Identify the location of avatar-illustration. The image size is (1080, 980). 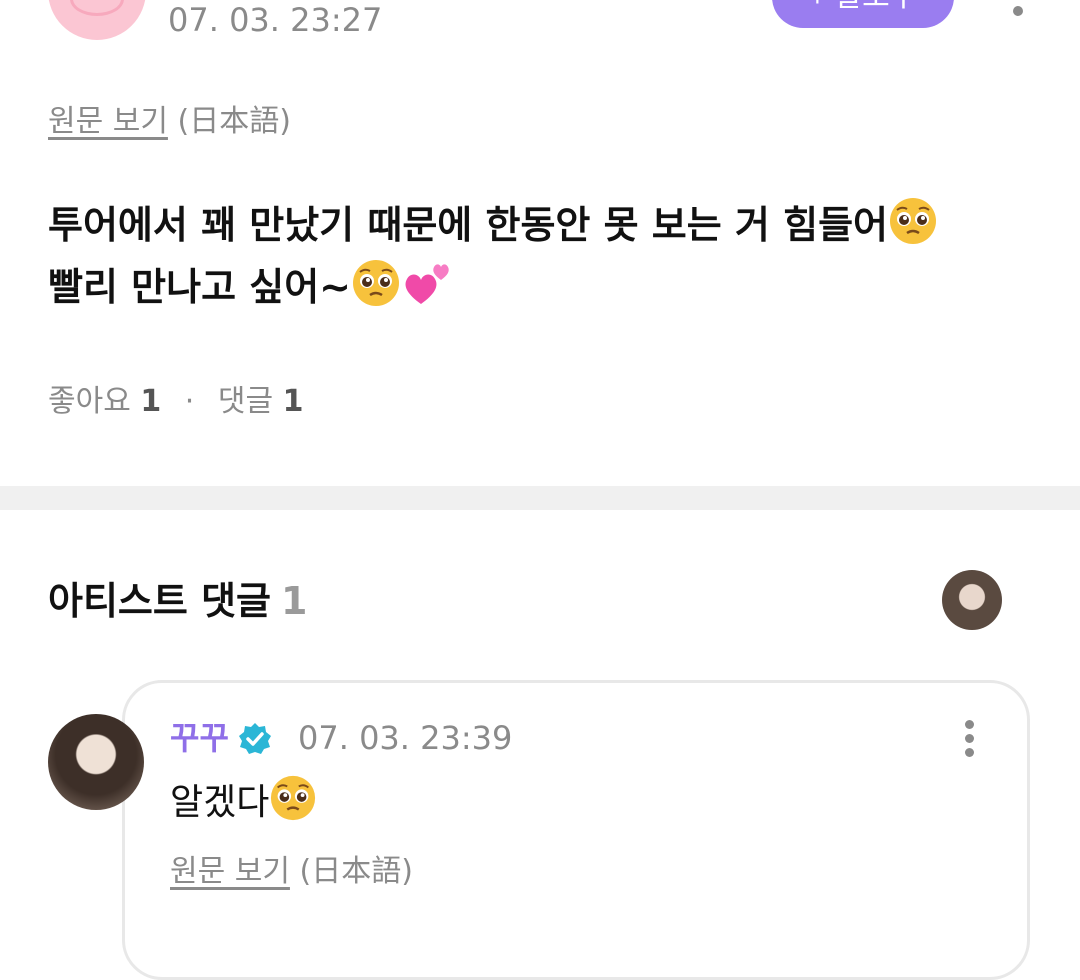
(97, 8).